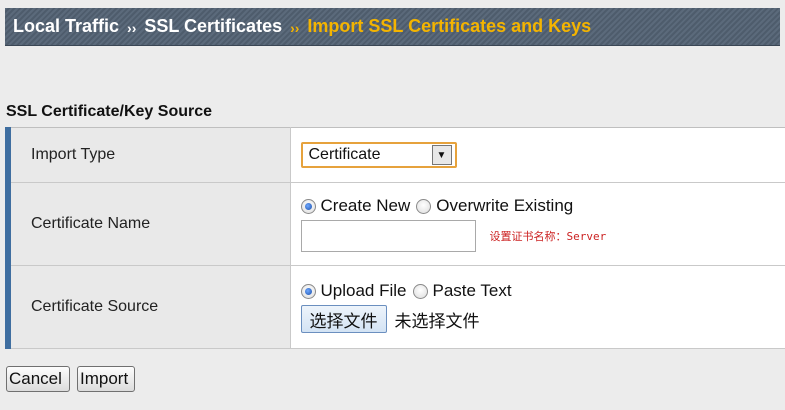 The image size is (785, 410). Describe the element at coordinates (548, 236) in the screenshot. I see `certificate-name-hint: 设置证书名称：Server` at that location.